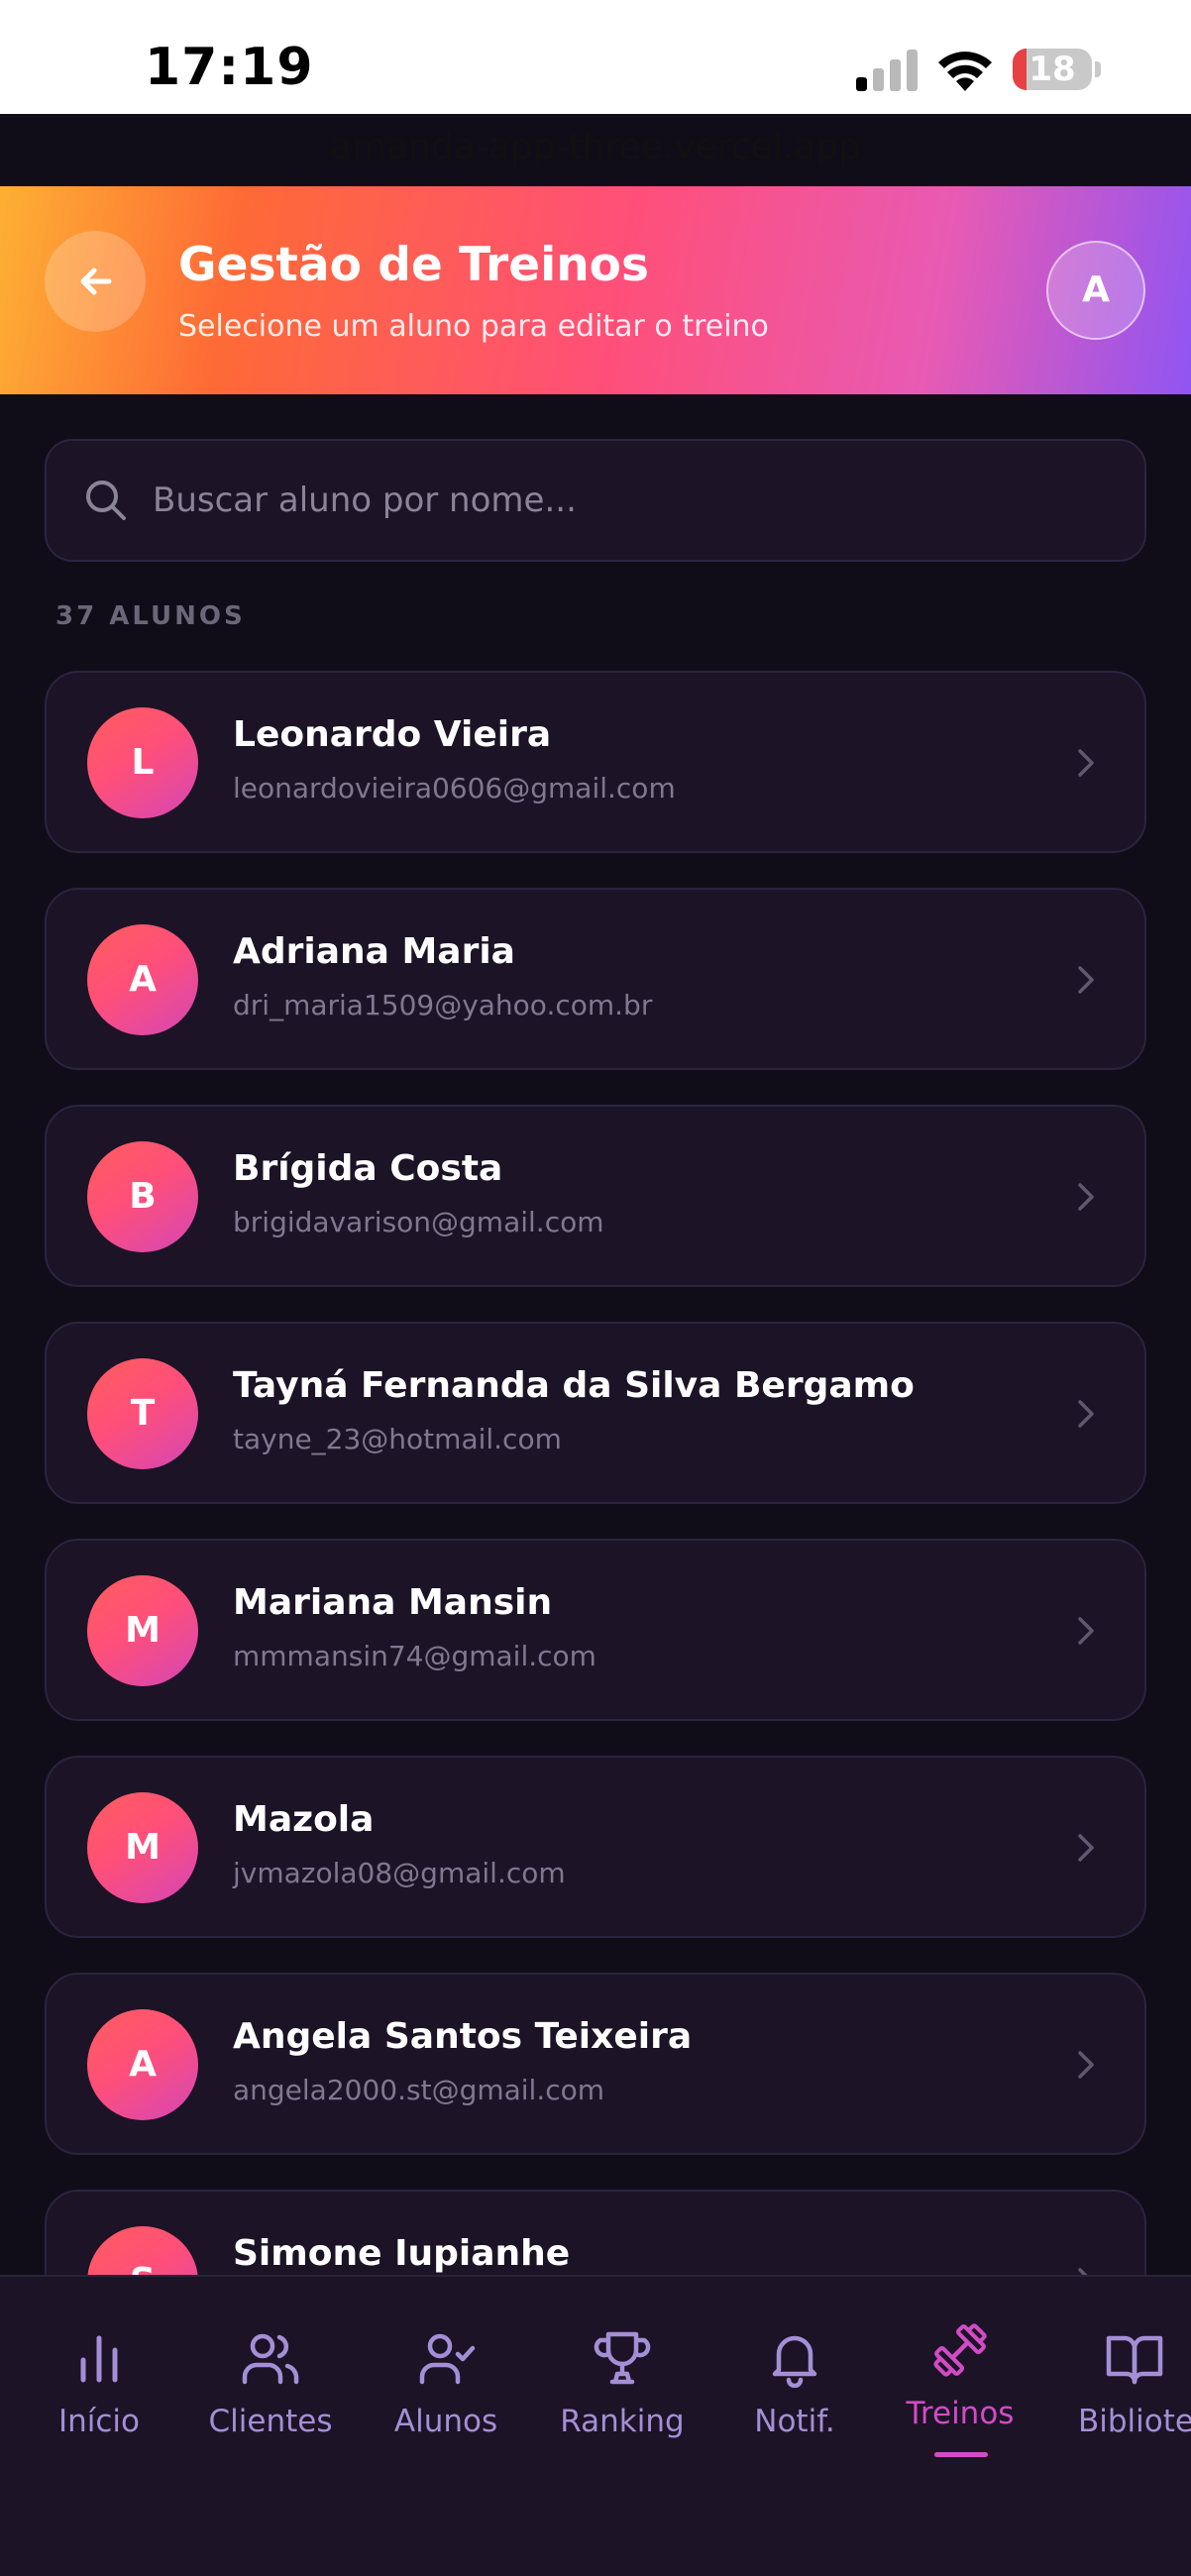 The height and width of the screenshot is (2576, 1191). Describe the element at coordinates (960, 2395) in the screenshot. I see `nav-item-treinos: Treinos` at that location.